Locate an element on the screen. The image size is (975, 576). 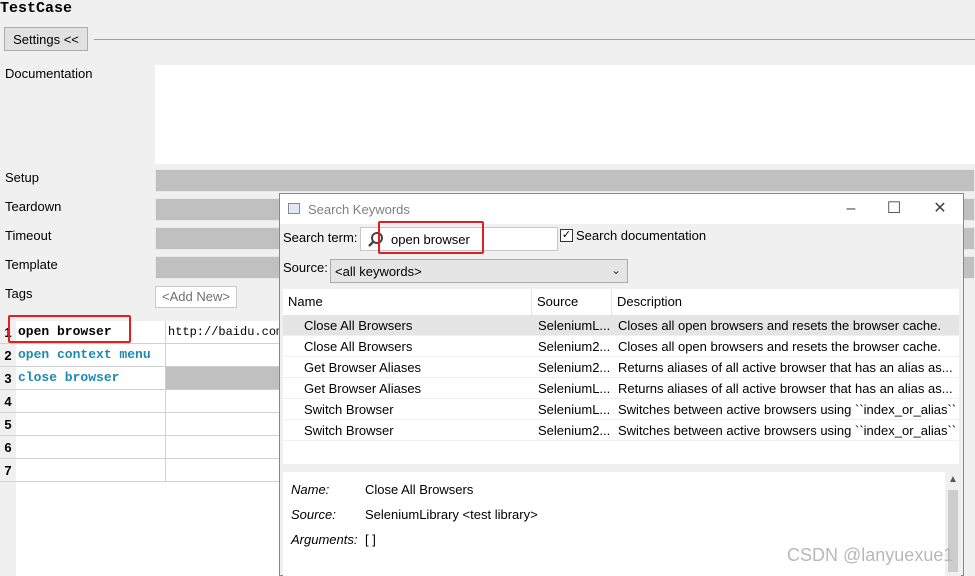
detail-name-label: Name: is located at coordinates (310, 489).